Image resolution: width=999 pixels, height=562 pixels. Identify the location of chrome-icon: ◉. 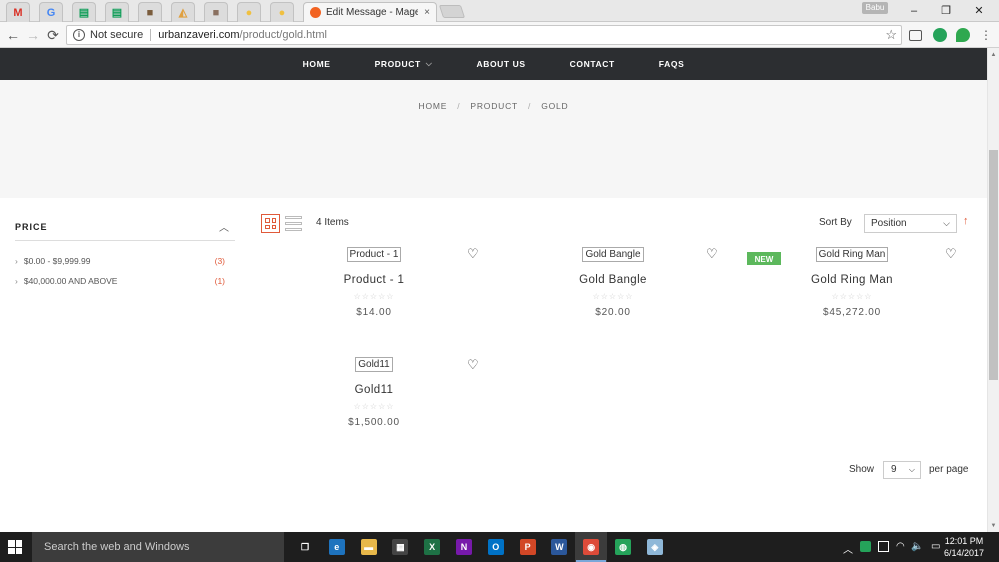
(591, 547).